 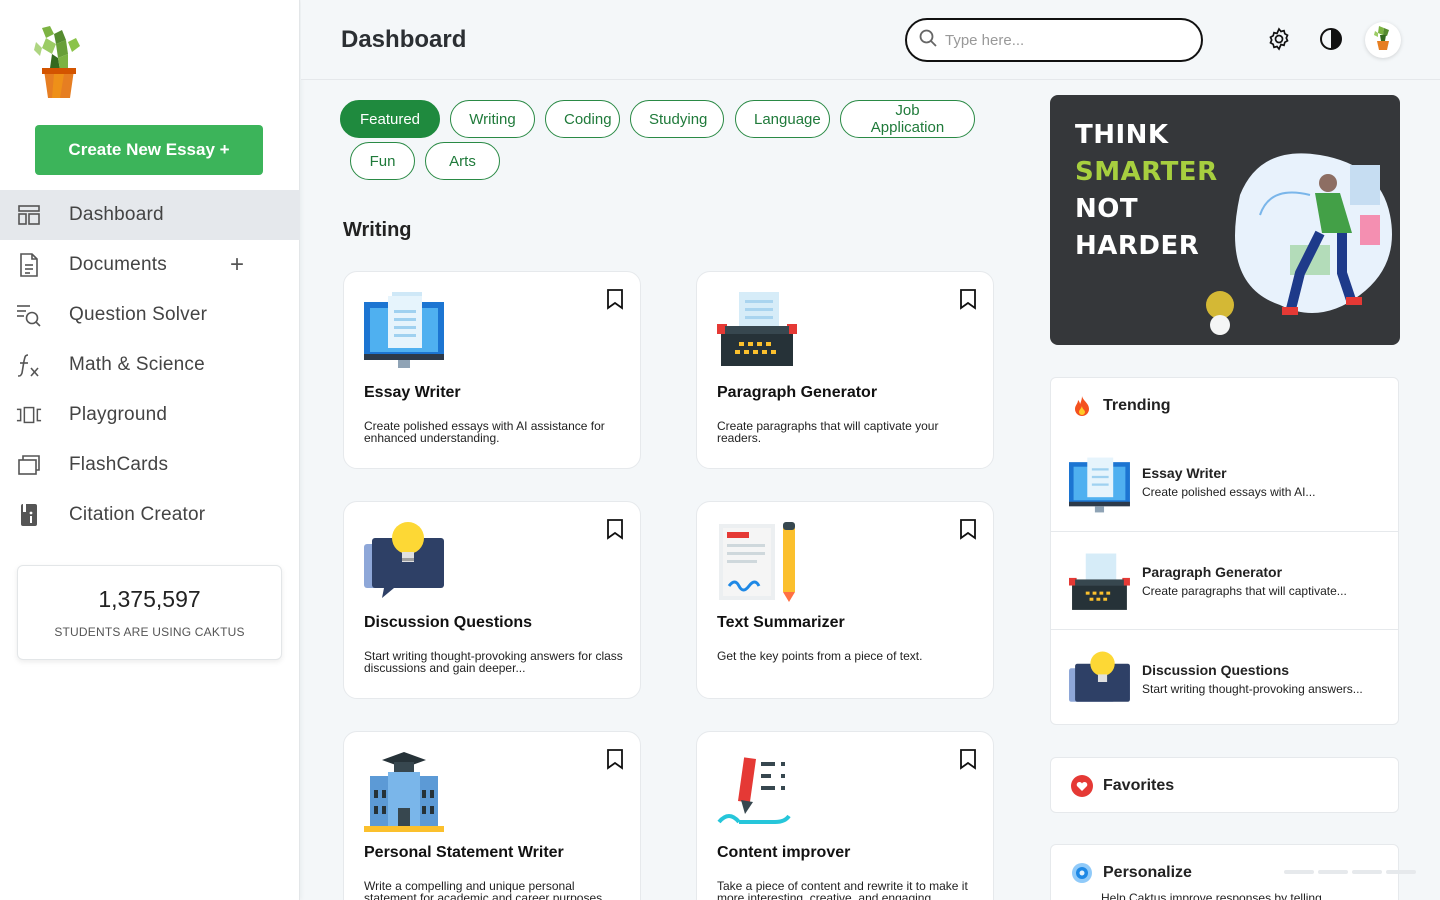 I want to click on personalize-title: Personalize, so click(x=1147, y=872).